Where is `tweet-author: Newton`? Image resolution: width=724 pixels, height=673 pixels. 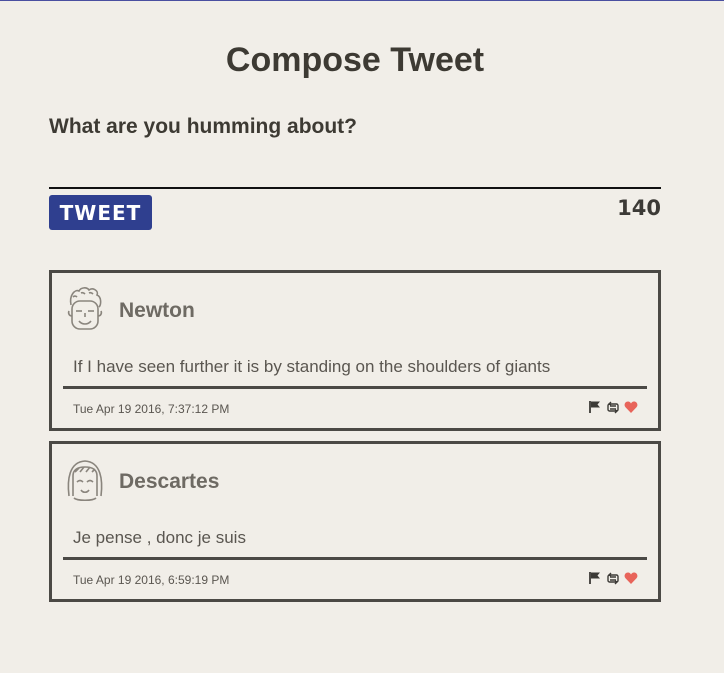 tweet-author: Newton is located at coordinates (157, 310).